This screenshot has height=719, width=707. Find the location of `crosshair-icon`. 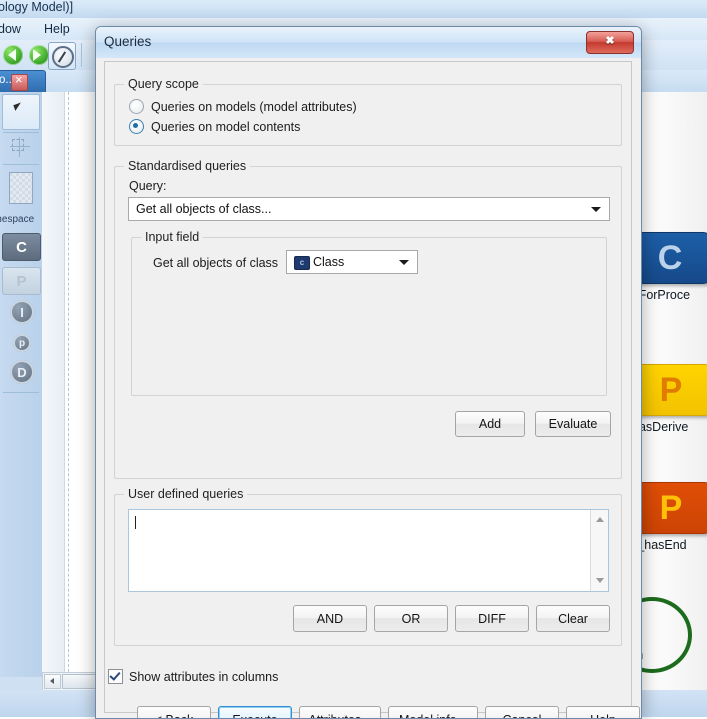

crosshair-icon is located at coordinates (20, 147).